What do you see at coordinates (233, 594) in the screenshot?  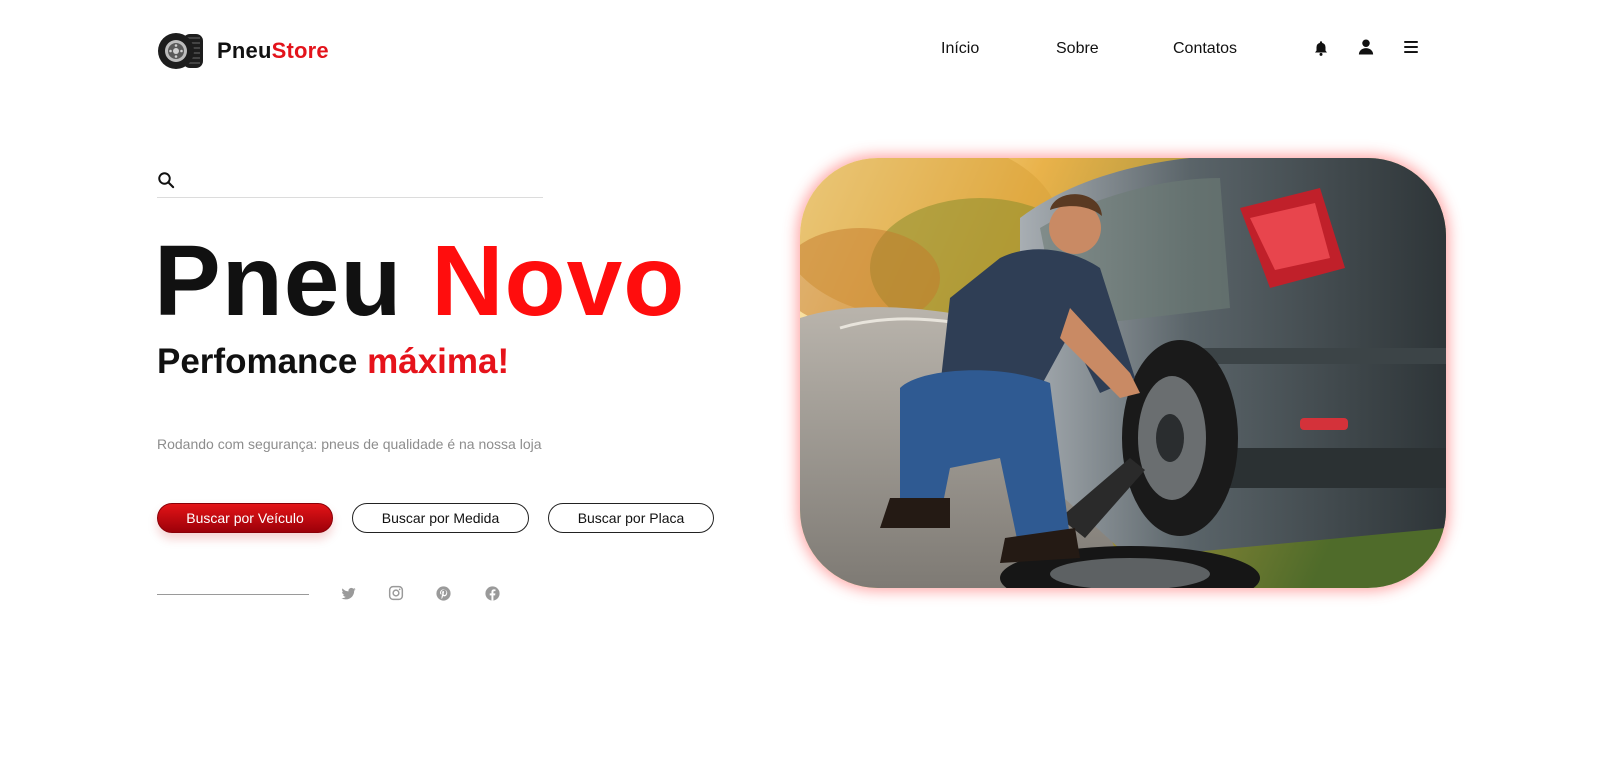 I see `social-divider` at bounding box center [233, 594].